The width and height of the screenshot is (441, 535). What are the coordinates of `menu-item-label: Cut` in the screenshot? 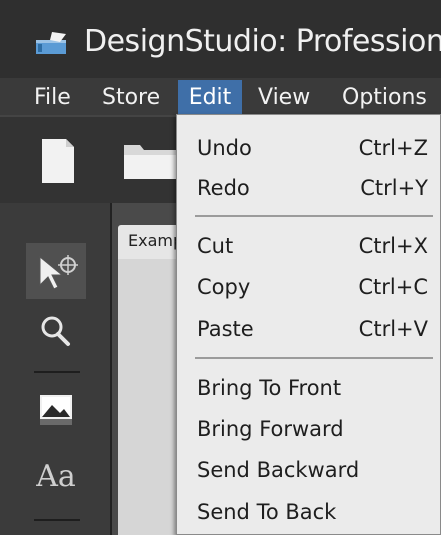 It's located at (215, 246).